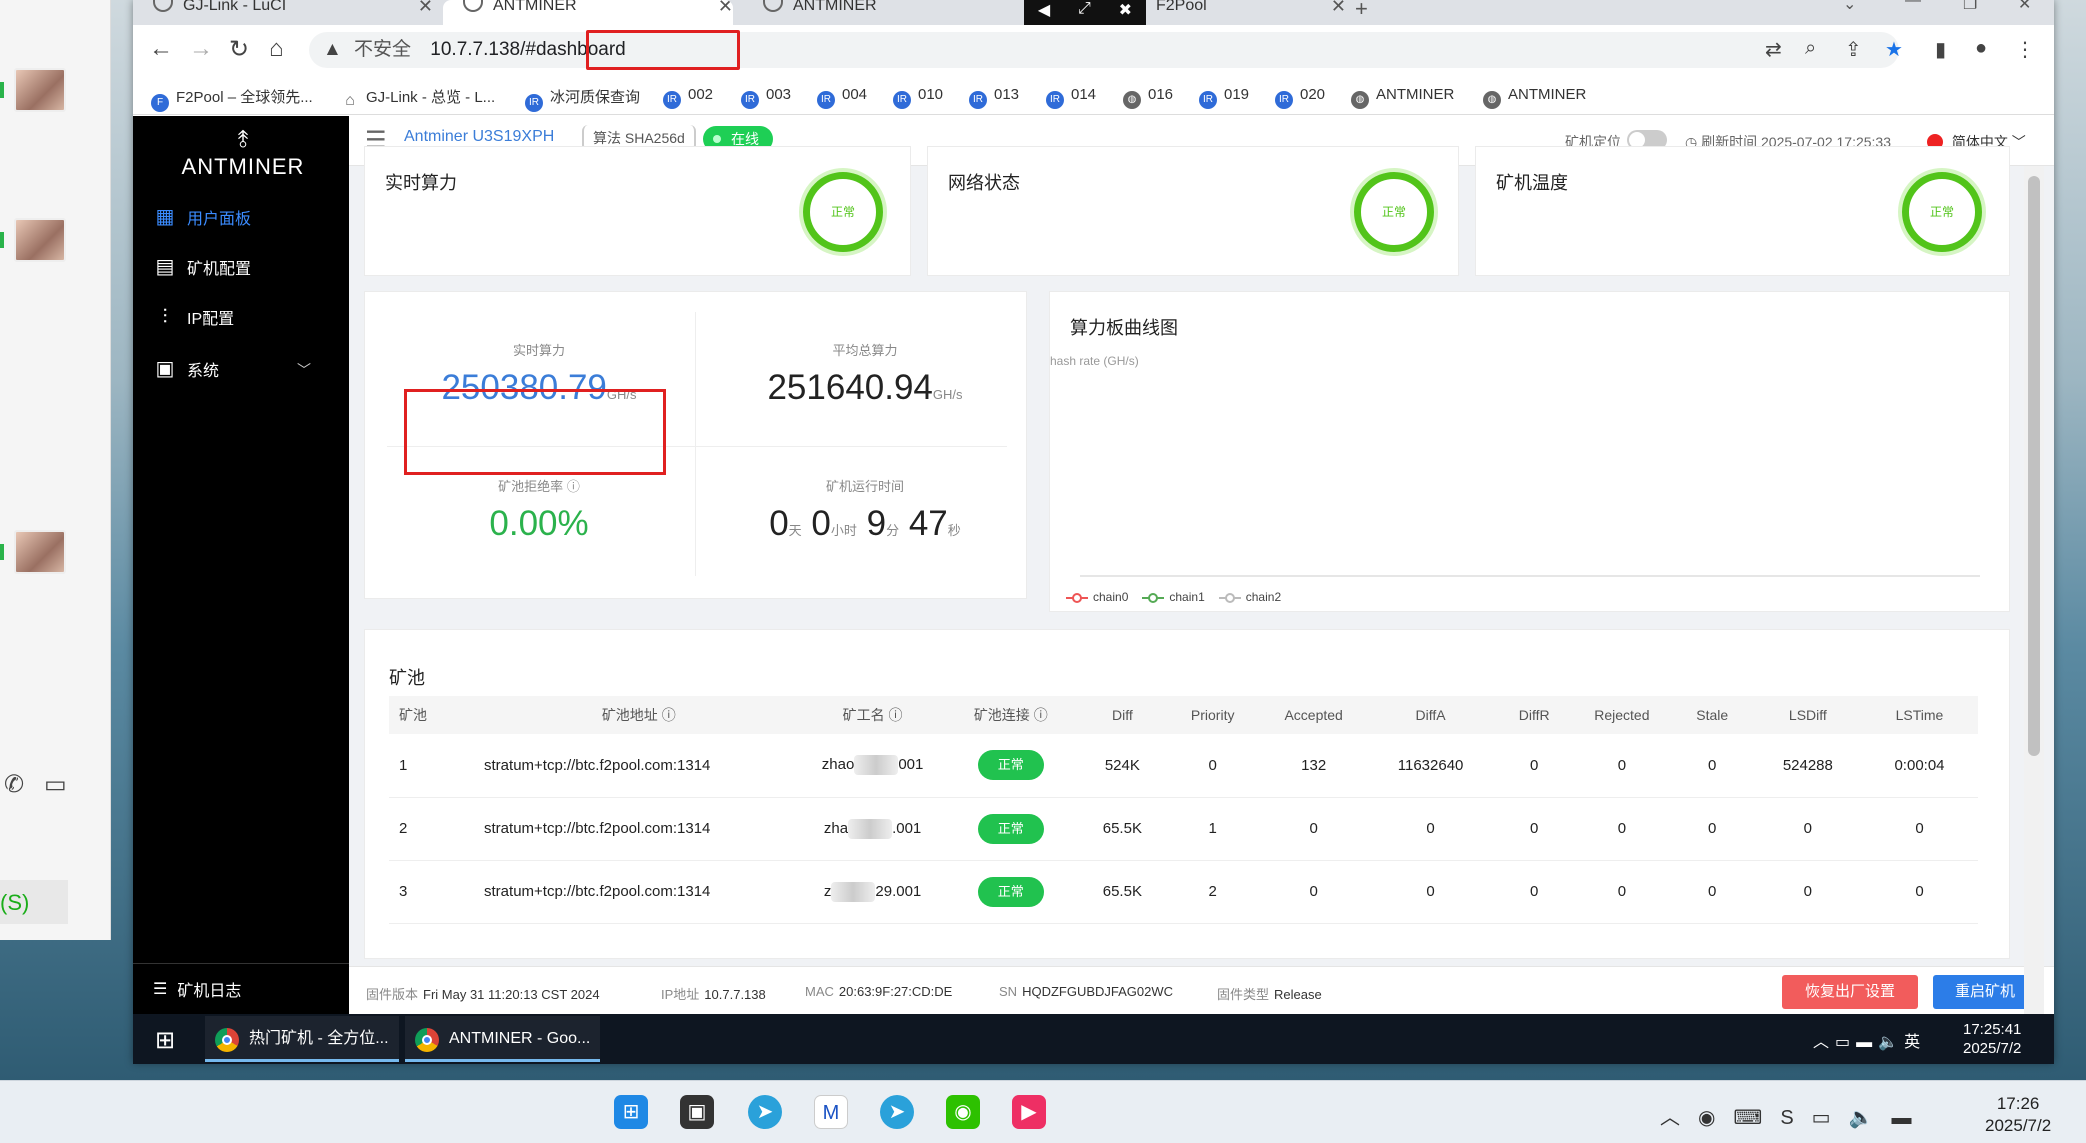  Describe the element at coordinates (473, 6) in the screenshot. I see `globe-icon` at that location.